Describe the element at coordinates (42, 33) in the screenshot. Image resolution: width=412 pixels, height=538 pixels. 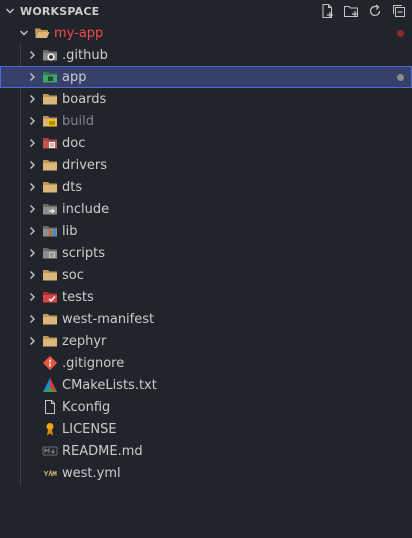
I see `open-folder-icon` at that location.